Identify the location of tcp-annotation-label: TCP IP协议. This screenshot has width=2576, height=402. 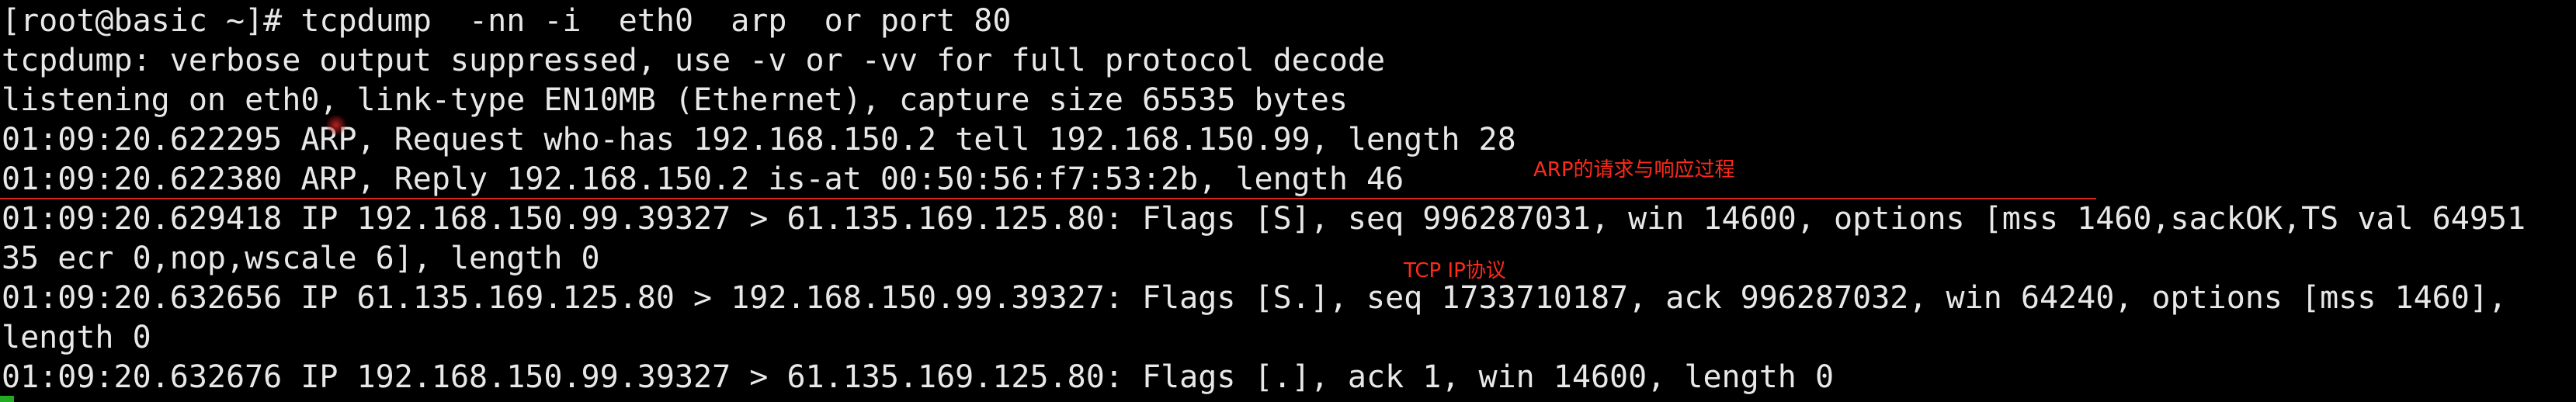
(1455, 270).